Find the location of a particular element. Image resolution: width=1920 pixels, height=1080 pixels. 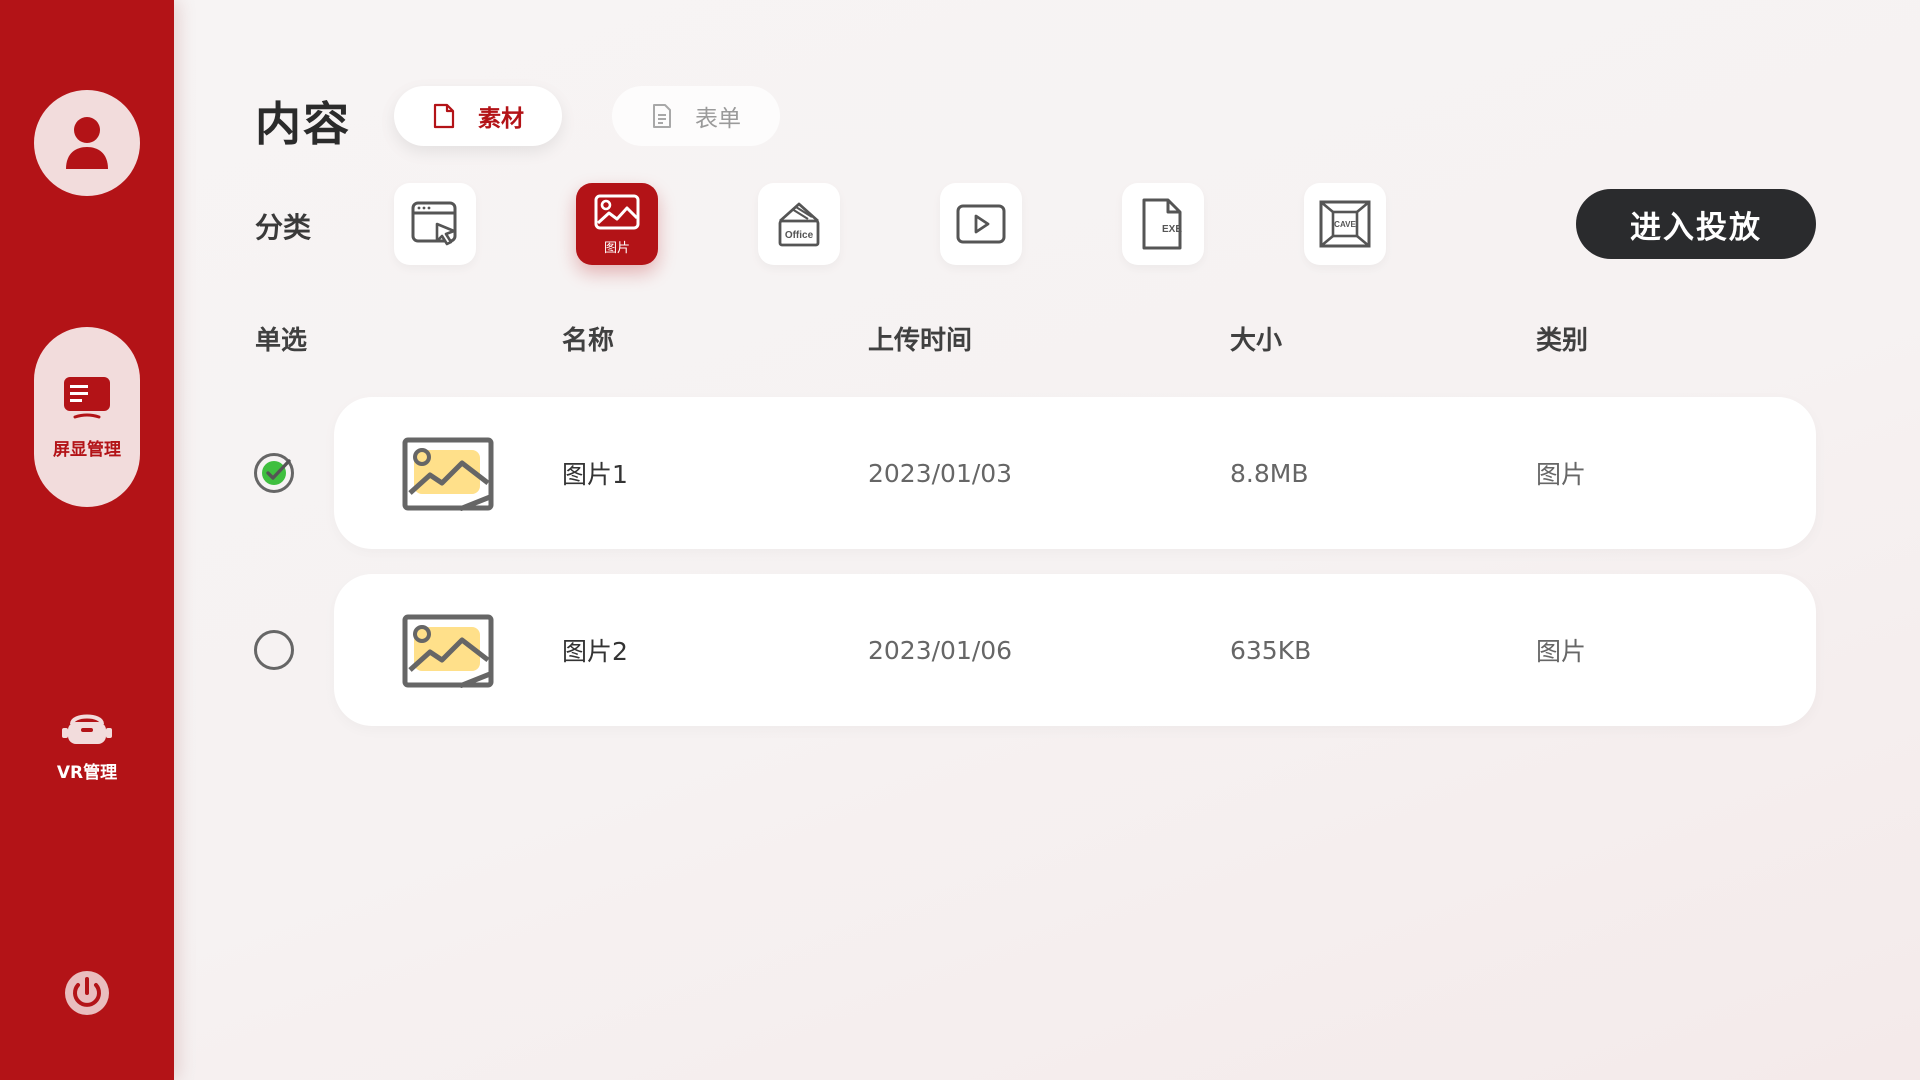

check-circle-icon is located at coordinates (274, 473).